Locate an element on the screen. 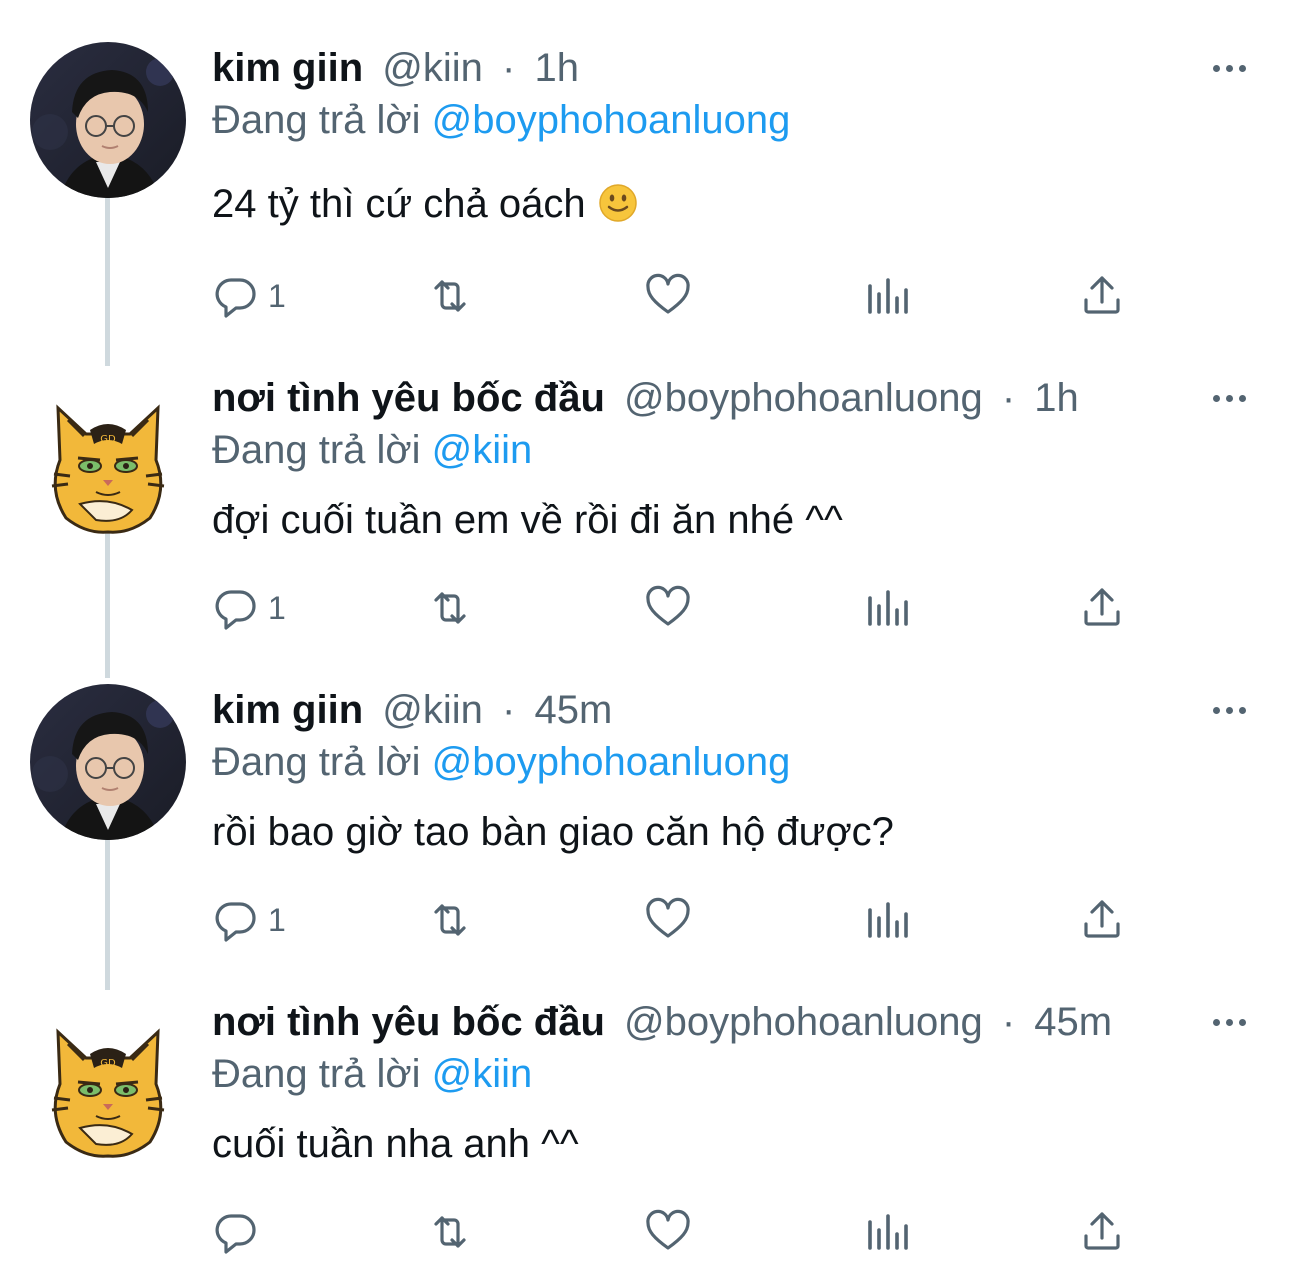 The height and width of the screenshot is (1277, 1290). tweet-text: đợi cuối tuần em về rồi đi ăn nhé ^^ is located at coordinates (527, 520).